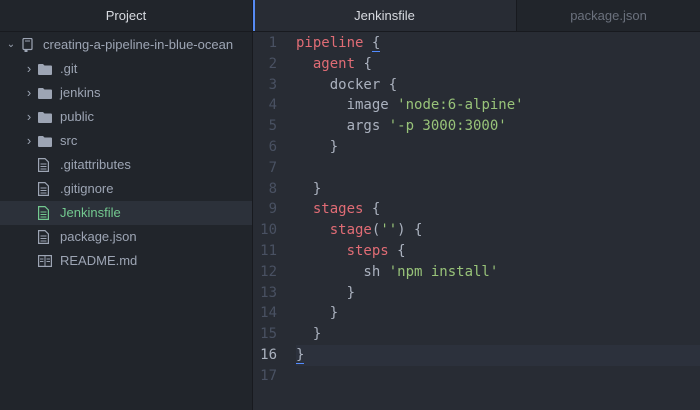  I want to click on code-line: pipeline {, so click(498, 43).